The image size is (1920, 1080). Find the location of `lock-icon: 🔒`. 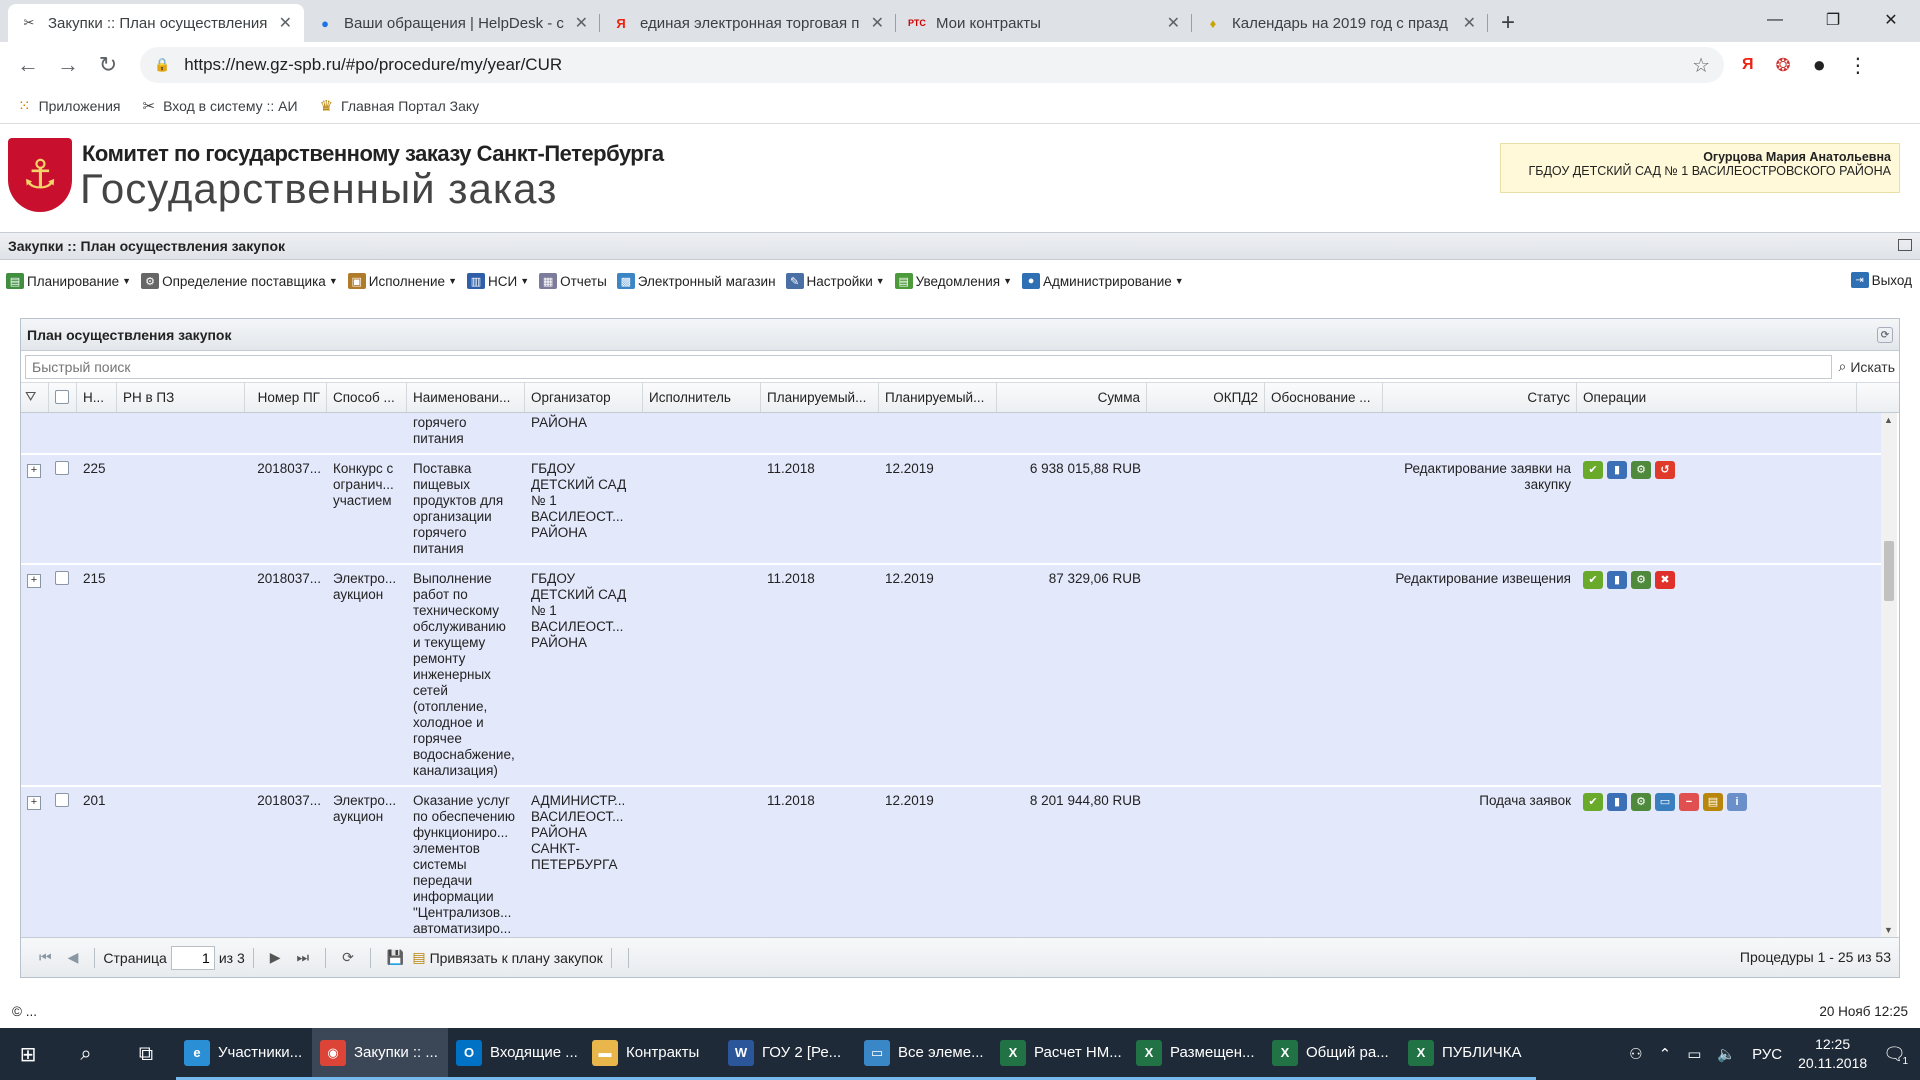

lock-icon: 🔒 is located at coordinates (162, 65).